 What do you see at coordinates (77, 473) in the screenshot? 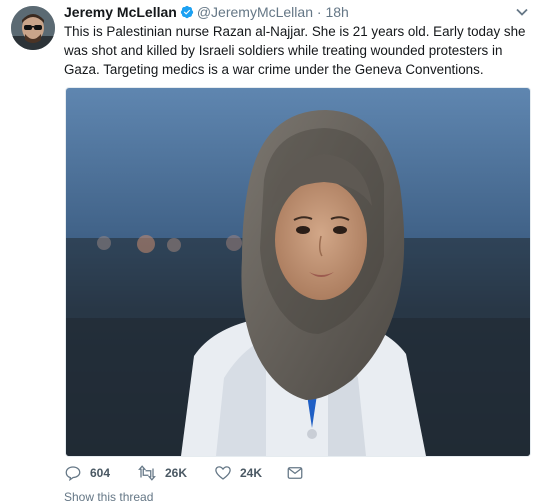
I see `reply-icon` at bounding box center [77, 473].